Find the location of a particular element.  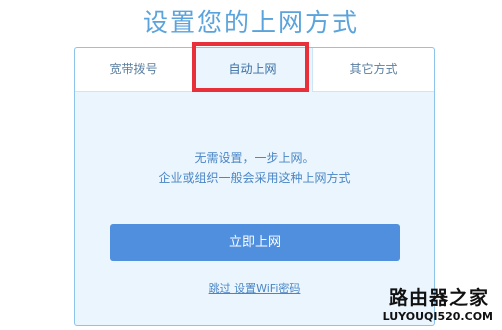

description-line-1: 无需设置，一步上网。 is located at coordinates (254, 158).